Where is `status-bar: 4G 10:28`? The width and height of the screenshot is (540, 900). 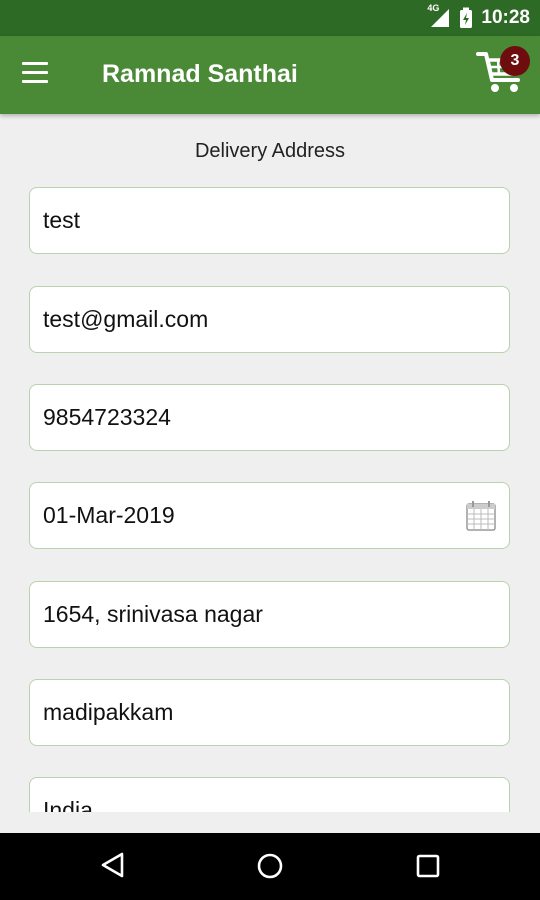 status-bar: 4G 10:28 is located at coordinates (270, 18).